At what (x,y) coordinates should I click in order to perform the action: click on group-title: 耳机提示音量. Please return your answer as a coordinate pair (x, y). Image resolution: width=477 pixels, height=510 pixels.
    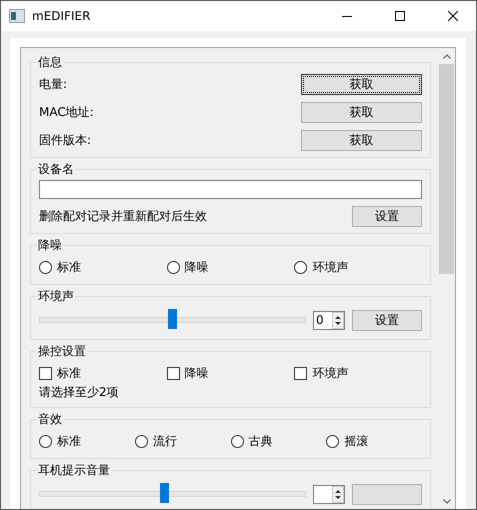
    Looking at the image, I should click on (74, 470).